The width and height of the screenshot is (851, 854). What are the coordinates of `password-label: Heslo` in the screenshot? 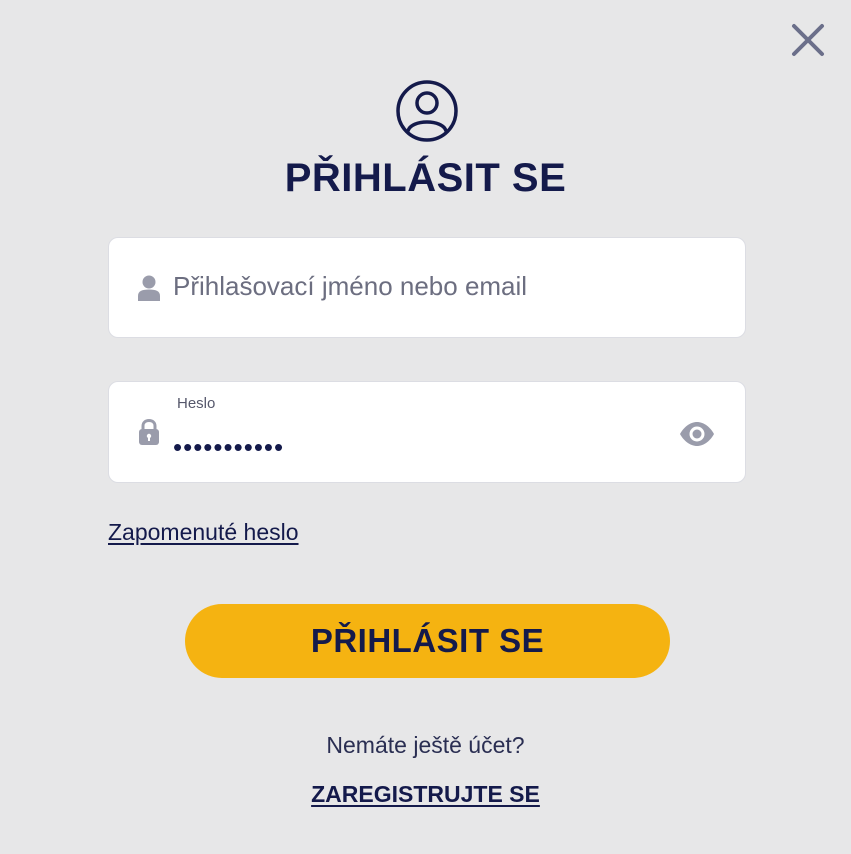 It's located at (196, 403).